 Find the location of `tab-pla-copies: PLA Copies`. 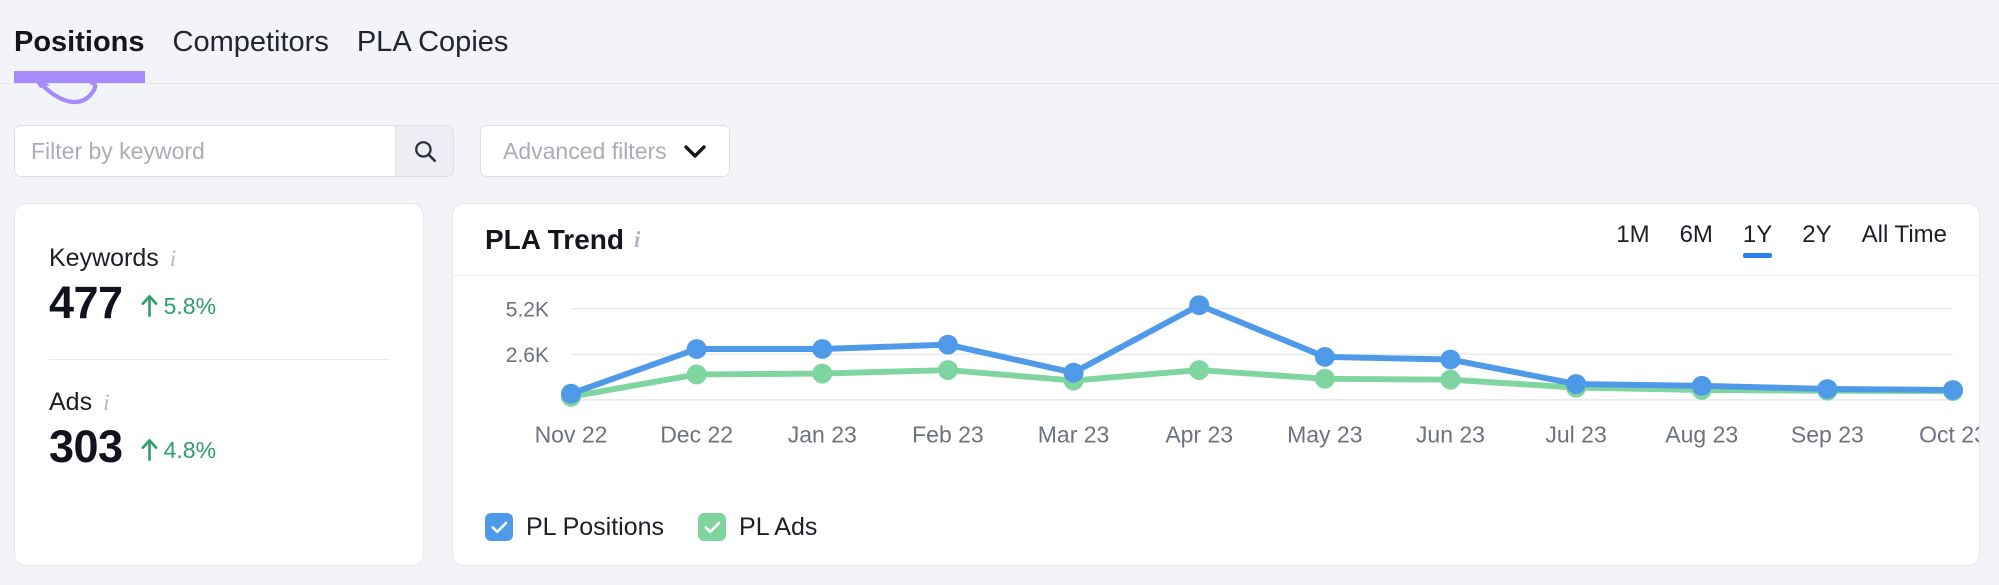

tab-pla-copies: PLA Copies is located at coordinates (433, 55).